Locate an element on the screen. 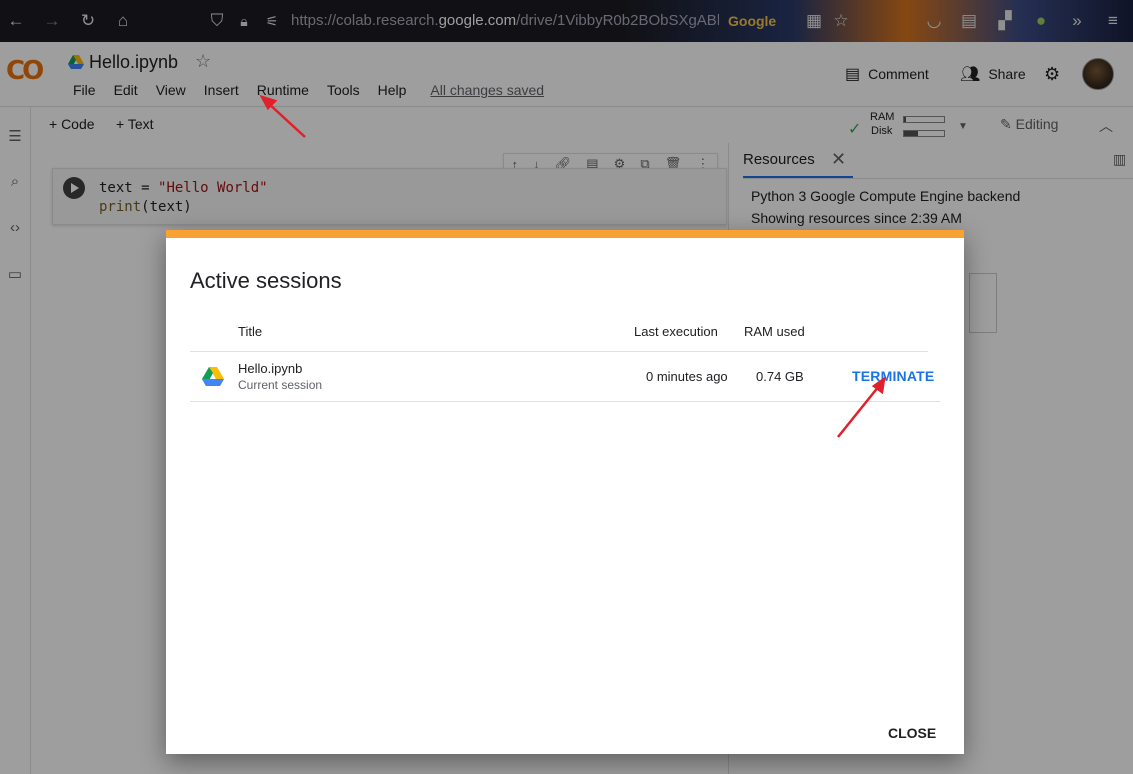 The width and height of the screenshot is (1133, 774). row-divider is located at coordinates (565, 401).